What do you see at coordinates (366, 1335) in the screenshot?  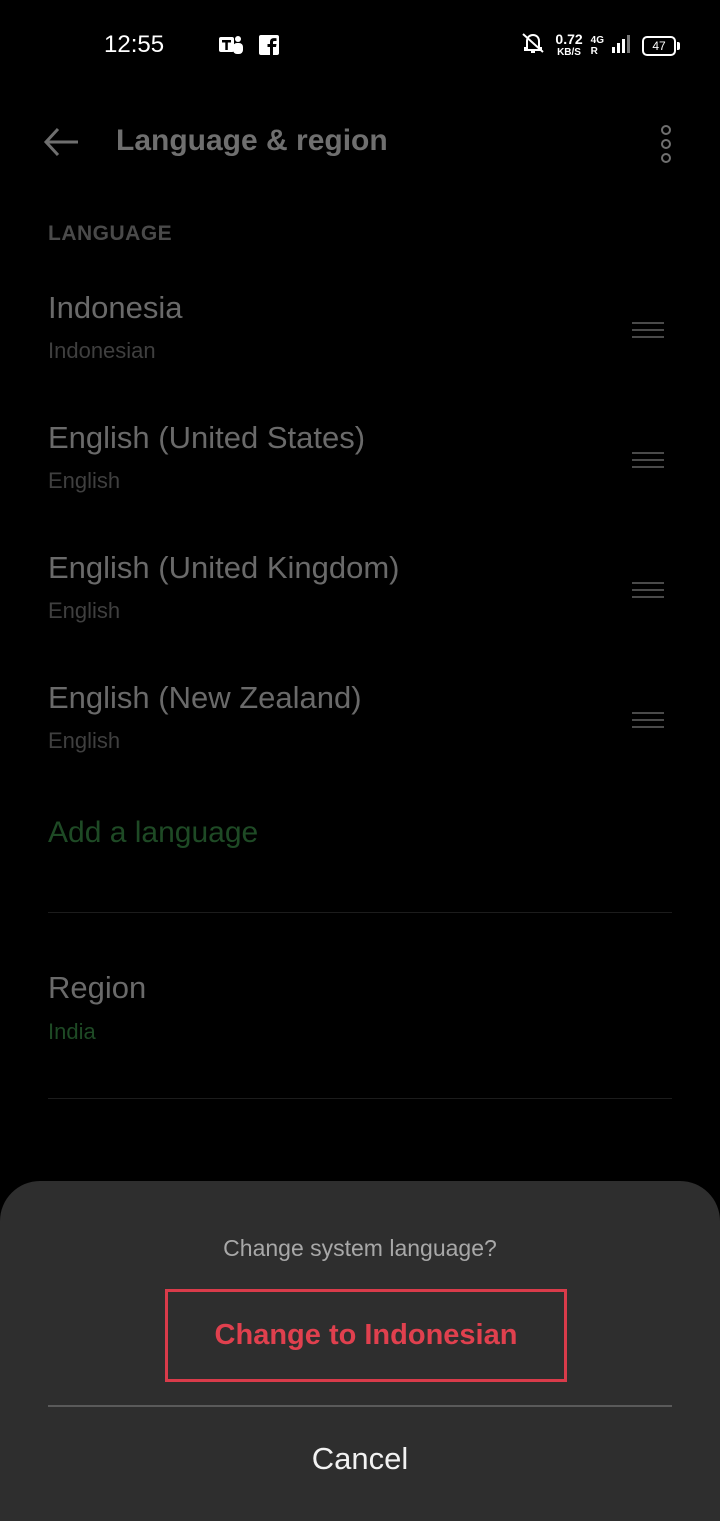 I see `change-language-button: Change to Indonesian` at bounding box center [366, 1335].